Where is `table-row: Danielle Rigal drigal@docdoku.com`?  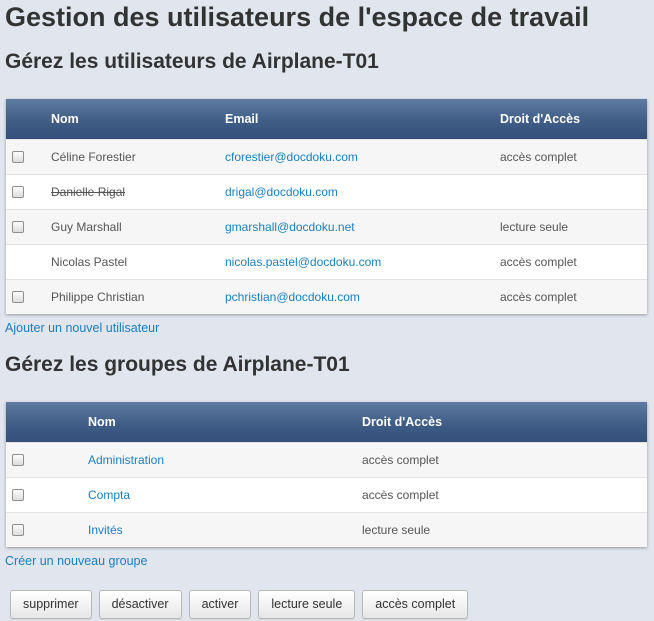
table-row: Danielle Rigal drigal@docdoku.com is located at coordinates (326, 192).